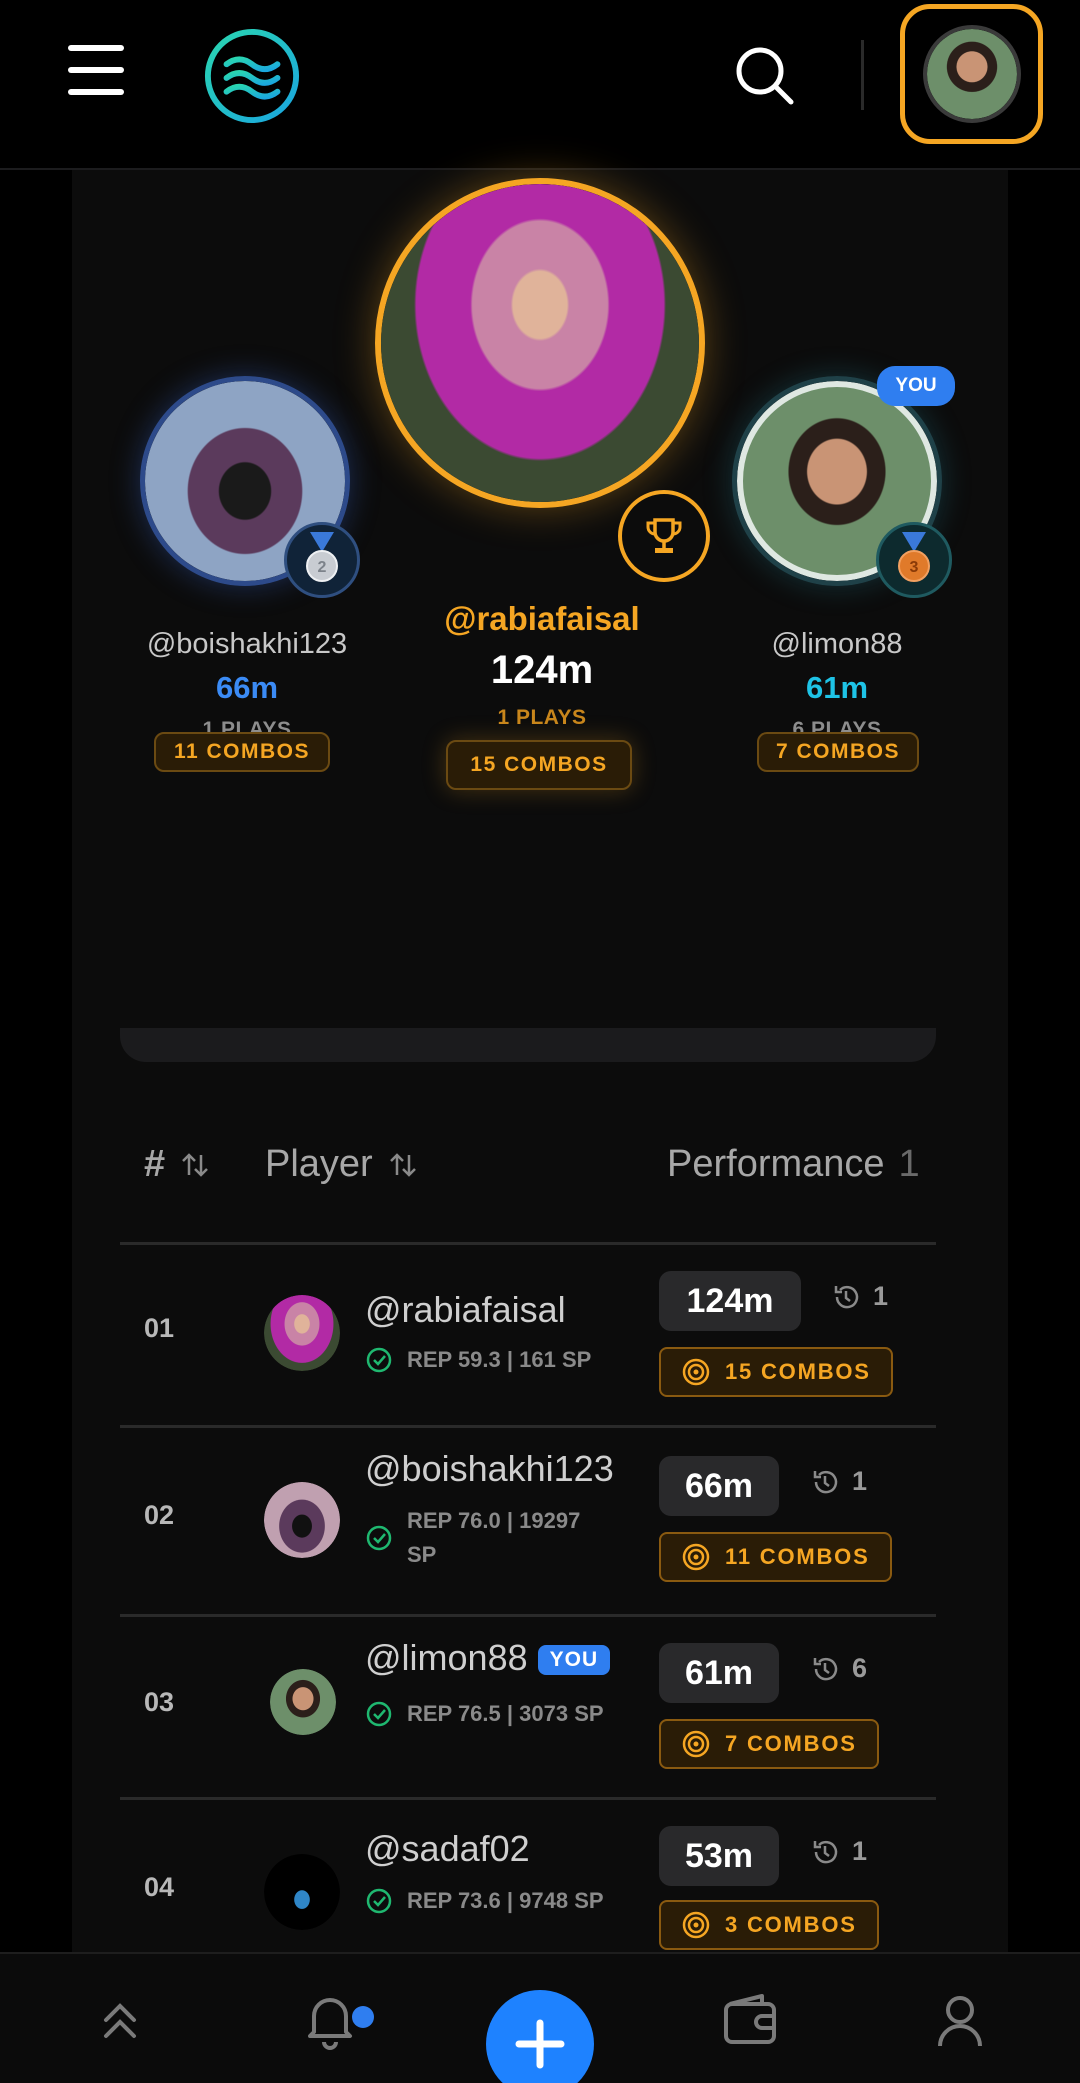 The image size is (1080, 2083). What do you see at coordinates (791, 1743) in the screenshot?
I see `row-combos-text: 7 COMBOS` at bounding box center [791, 1743].